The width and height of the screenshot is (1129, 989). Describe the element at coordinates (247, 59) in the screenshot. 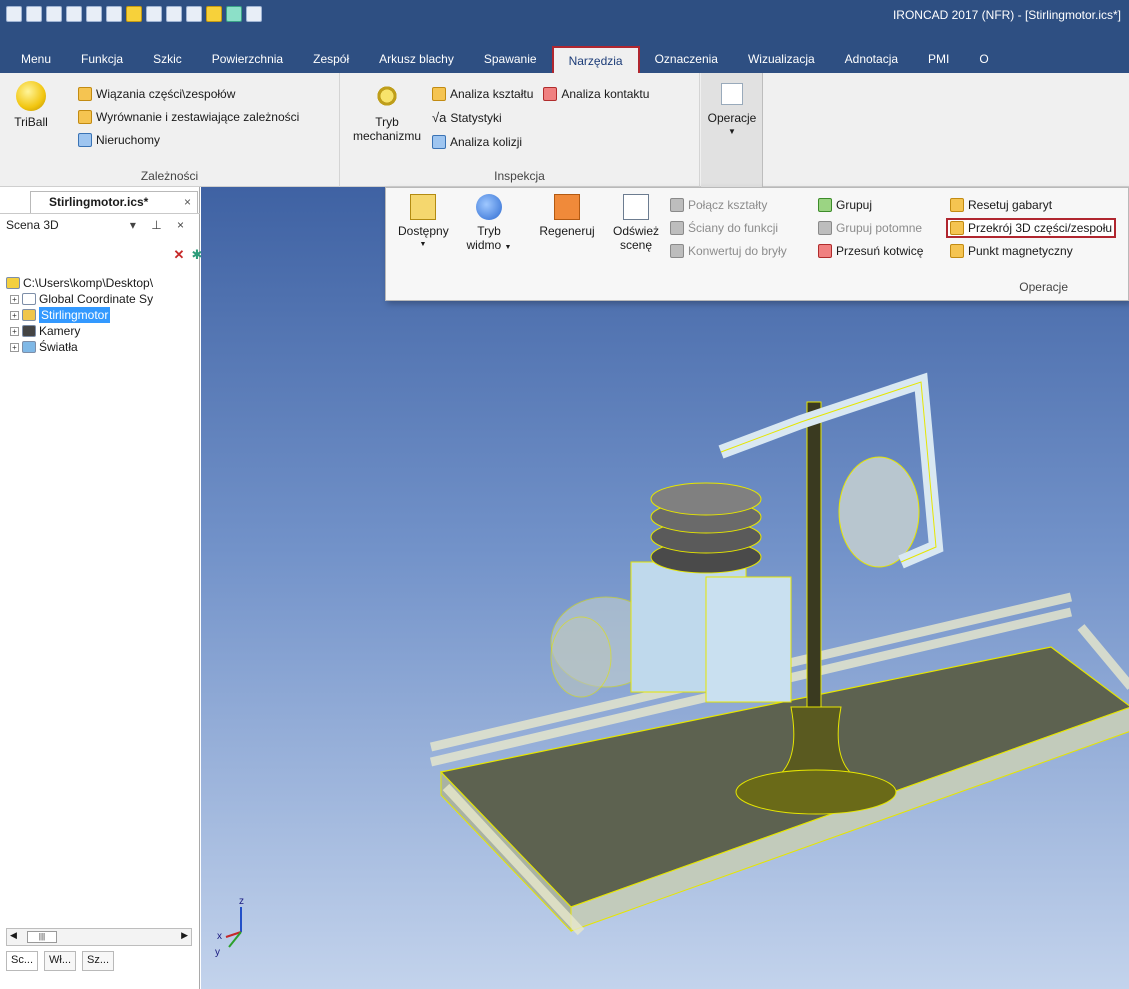

I see `tab-powierzchnia: Powierzchnia` at that location.